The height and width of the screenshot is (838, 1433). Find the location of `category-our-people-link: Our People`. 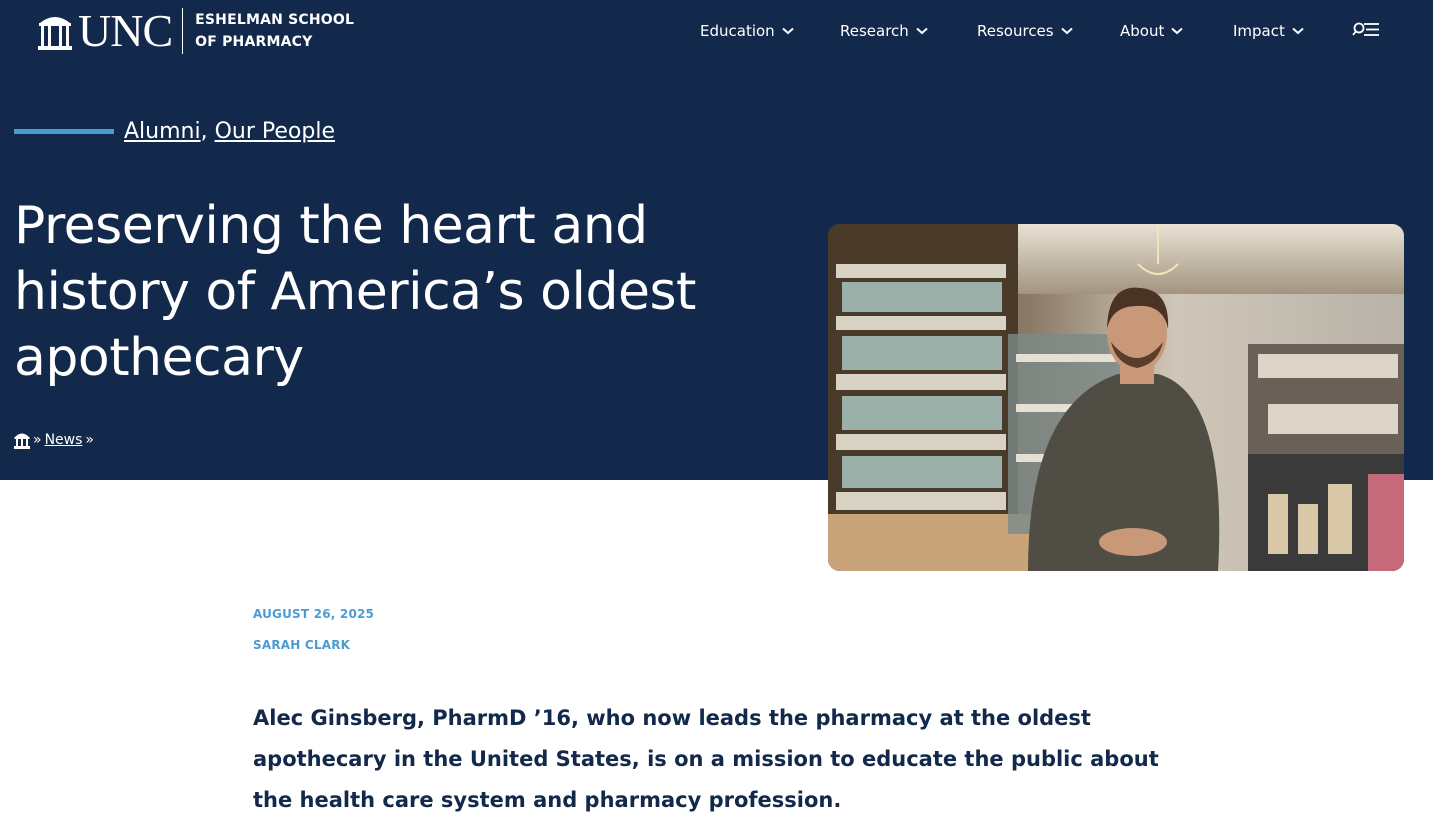

category-our-people-link: Our People is located at coordinates (275, 131).